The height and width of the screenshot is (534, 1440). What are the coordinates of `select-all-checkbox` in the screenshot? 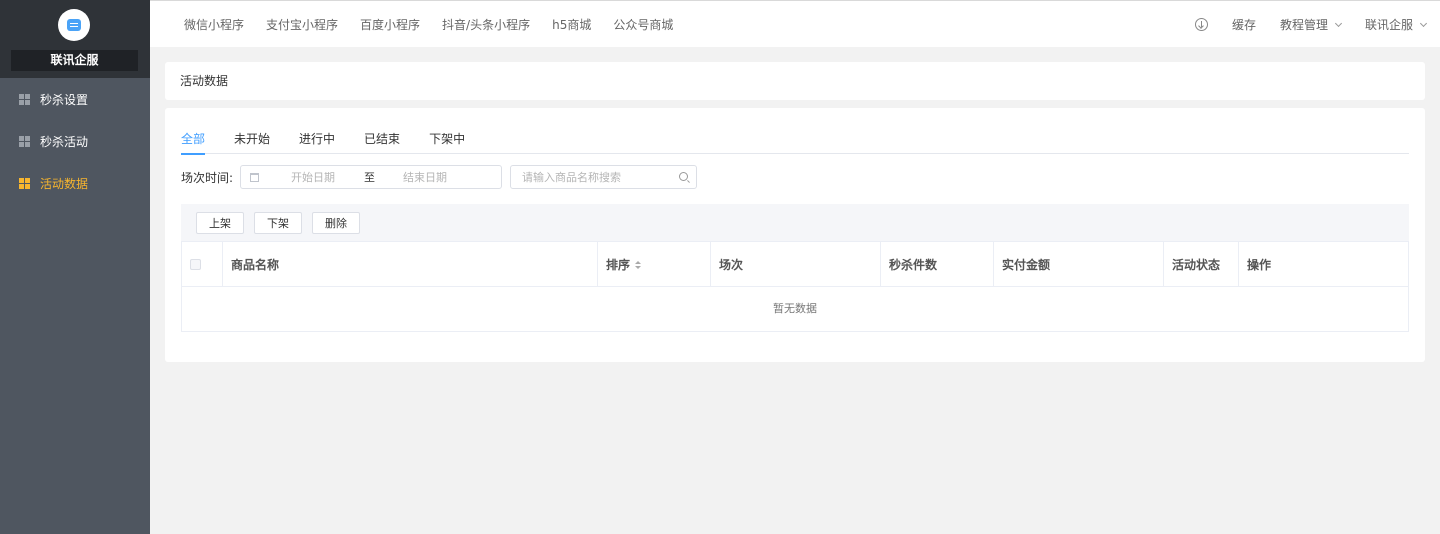 It's located at (195, 264).